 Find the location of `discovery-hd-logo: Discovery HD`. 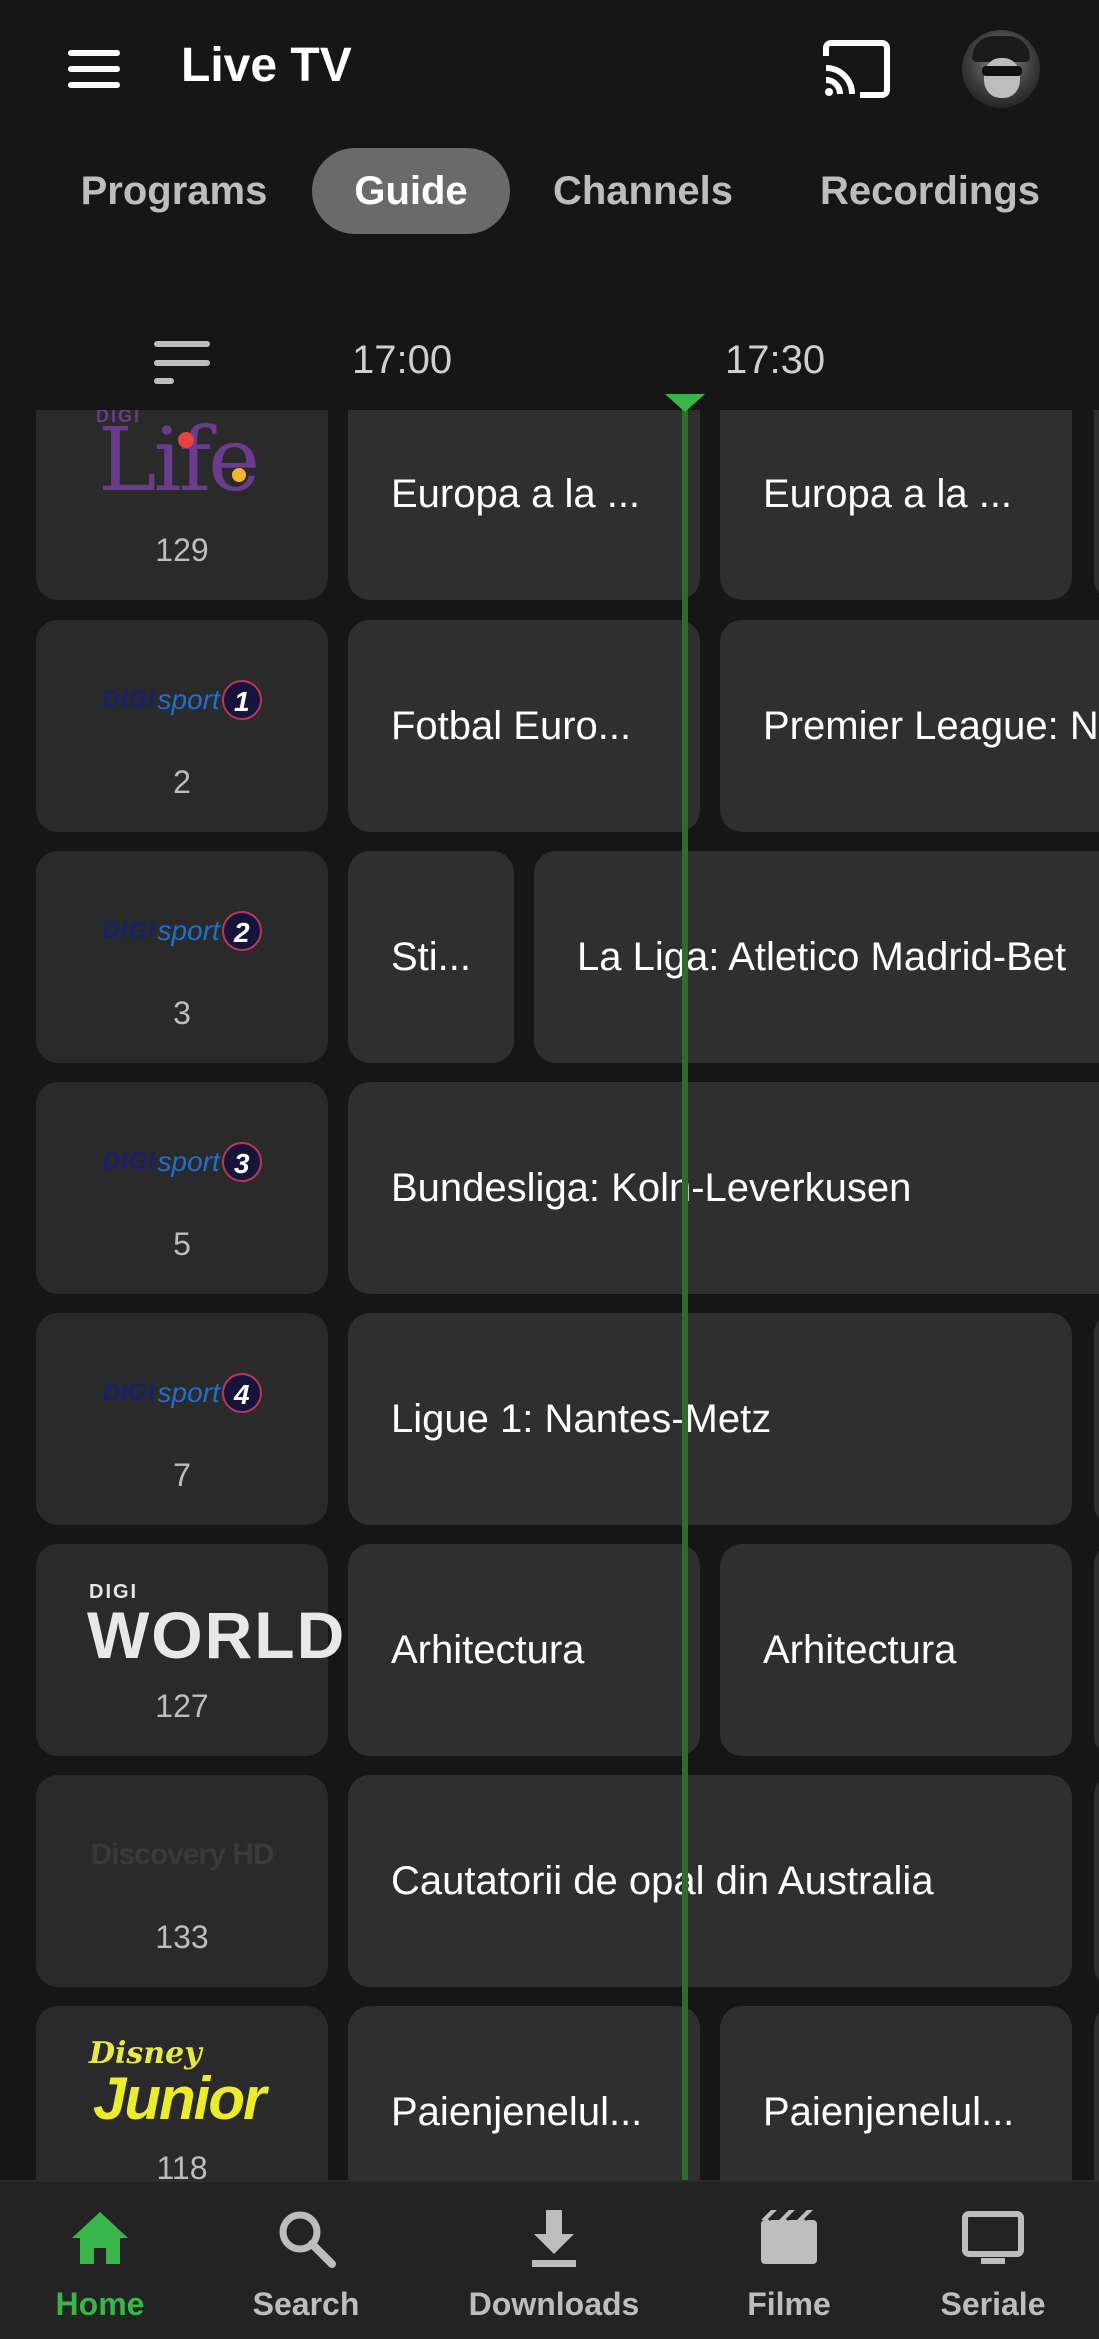

discovery-hd-logo: Discovery HD is located at coordinates (182, 1854).